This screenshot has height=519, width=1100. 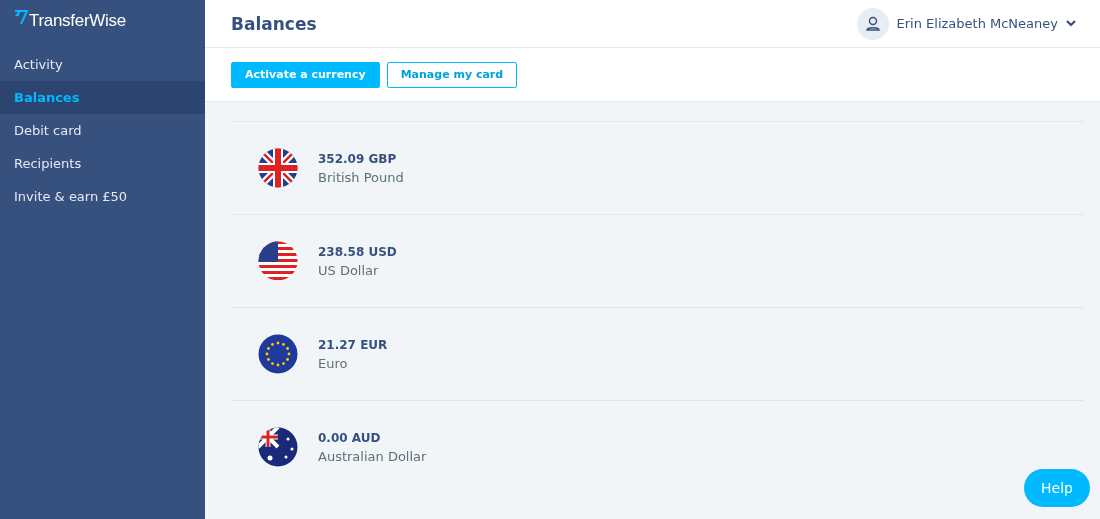 What do you see at coordinates (357, 251) in the screenshot?
I see `balance-amount: 238.58 USD` at bounding box center [357, 251].